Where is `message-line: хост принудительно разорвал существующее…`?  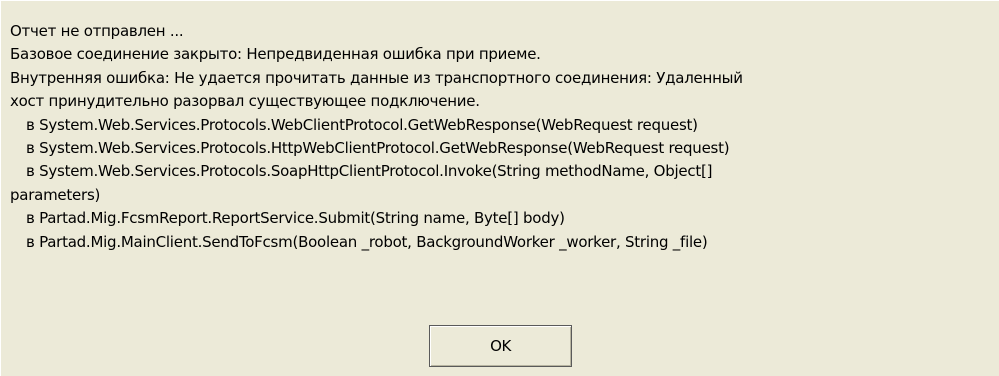
message-line: хост принудительно разорвал существующее… is located at coordinates (245, 101).